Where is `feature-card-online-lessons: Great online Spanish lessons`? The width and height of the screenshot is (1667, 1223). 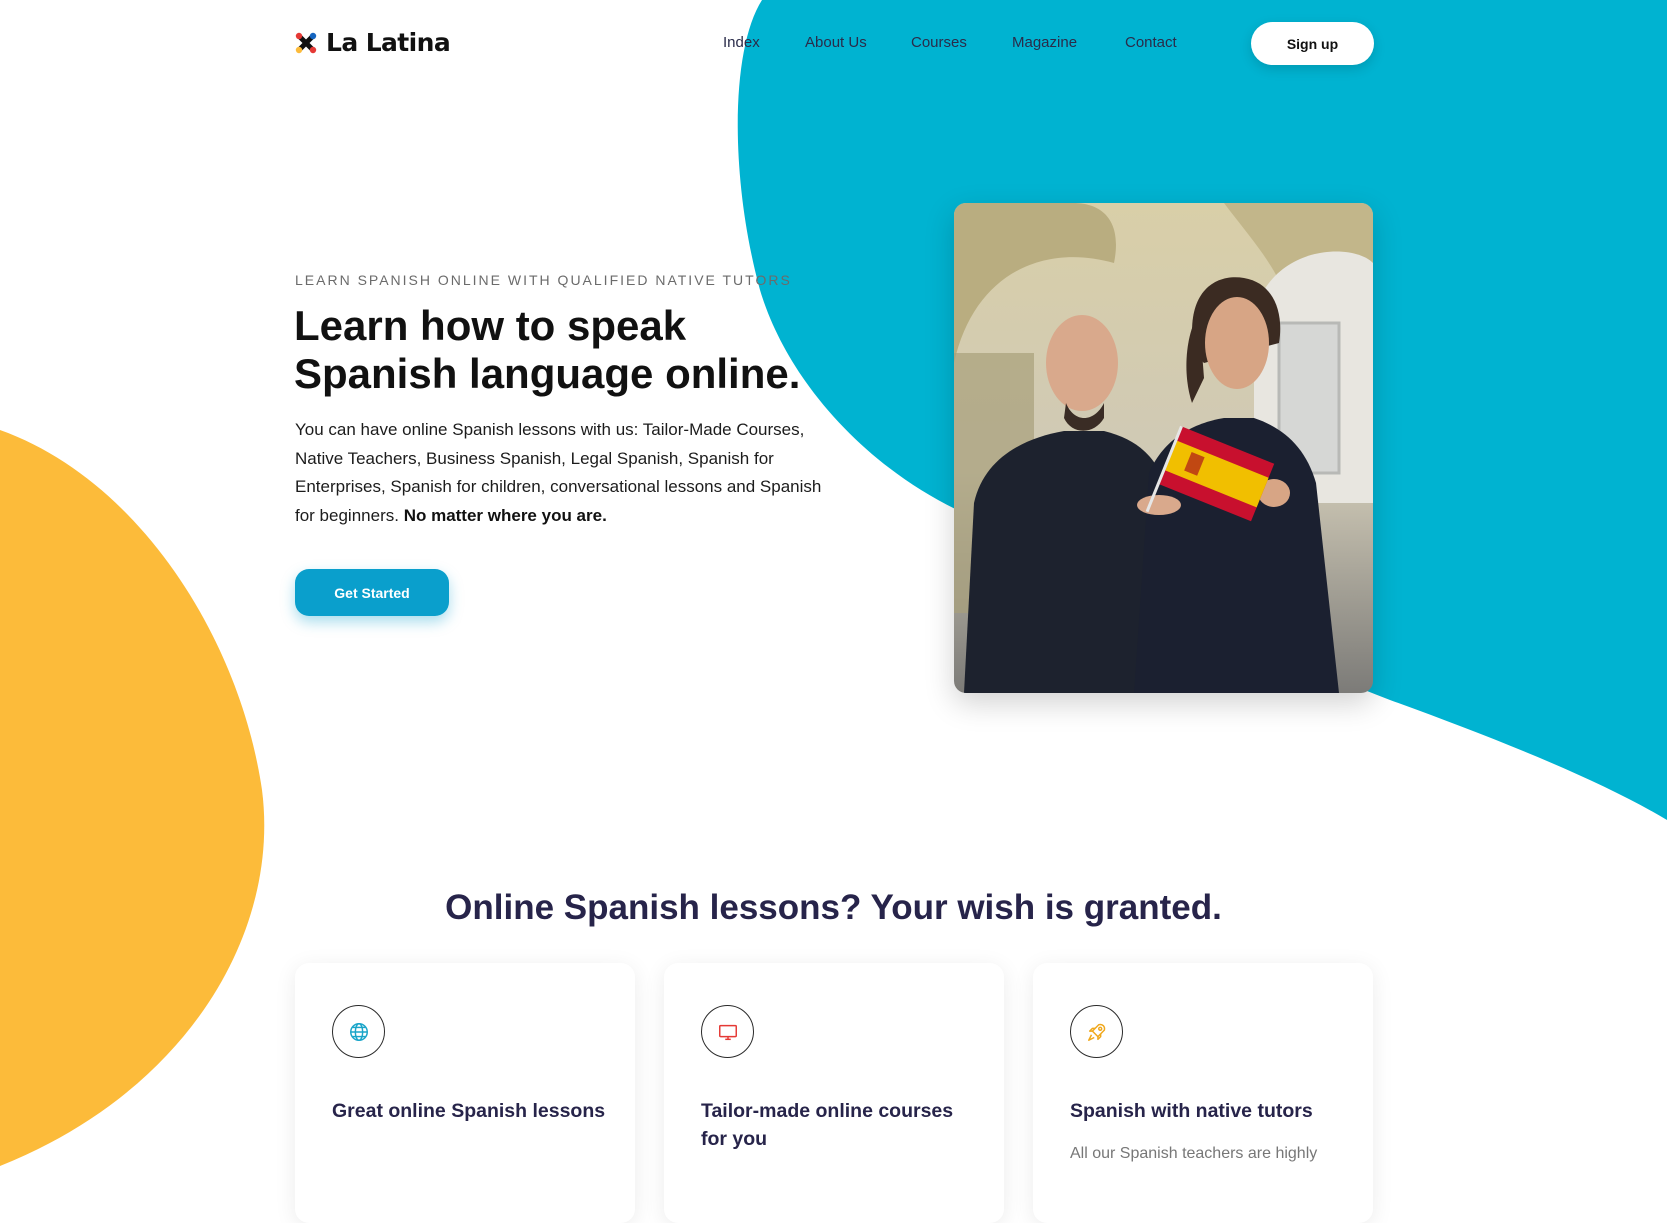 feature-card-online-lessons: Great online Spanish lessons is located at coordinates (465, 1093).